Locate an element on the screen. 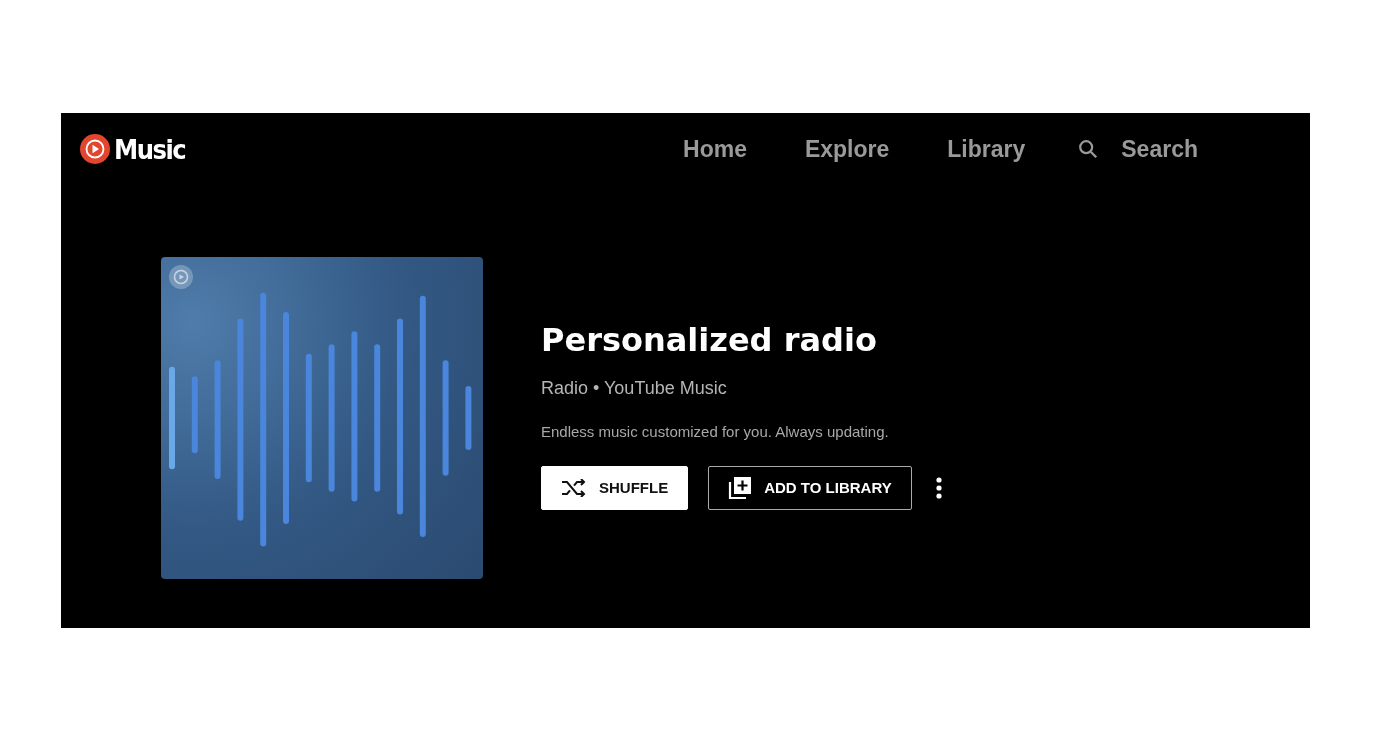 The image size is (1374, 744). search-icon is located at coordinates (1088, 149).